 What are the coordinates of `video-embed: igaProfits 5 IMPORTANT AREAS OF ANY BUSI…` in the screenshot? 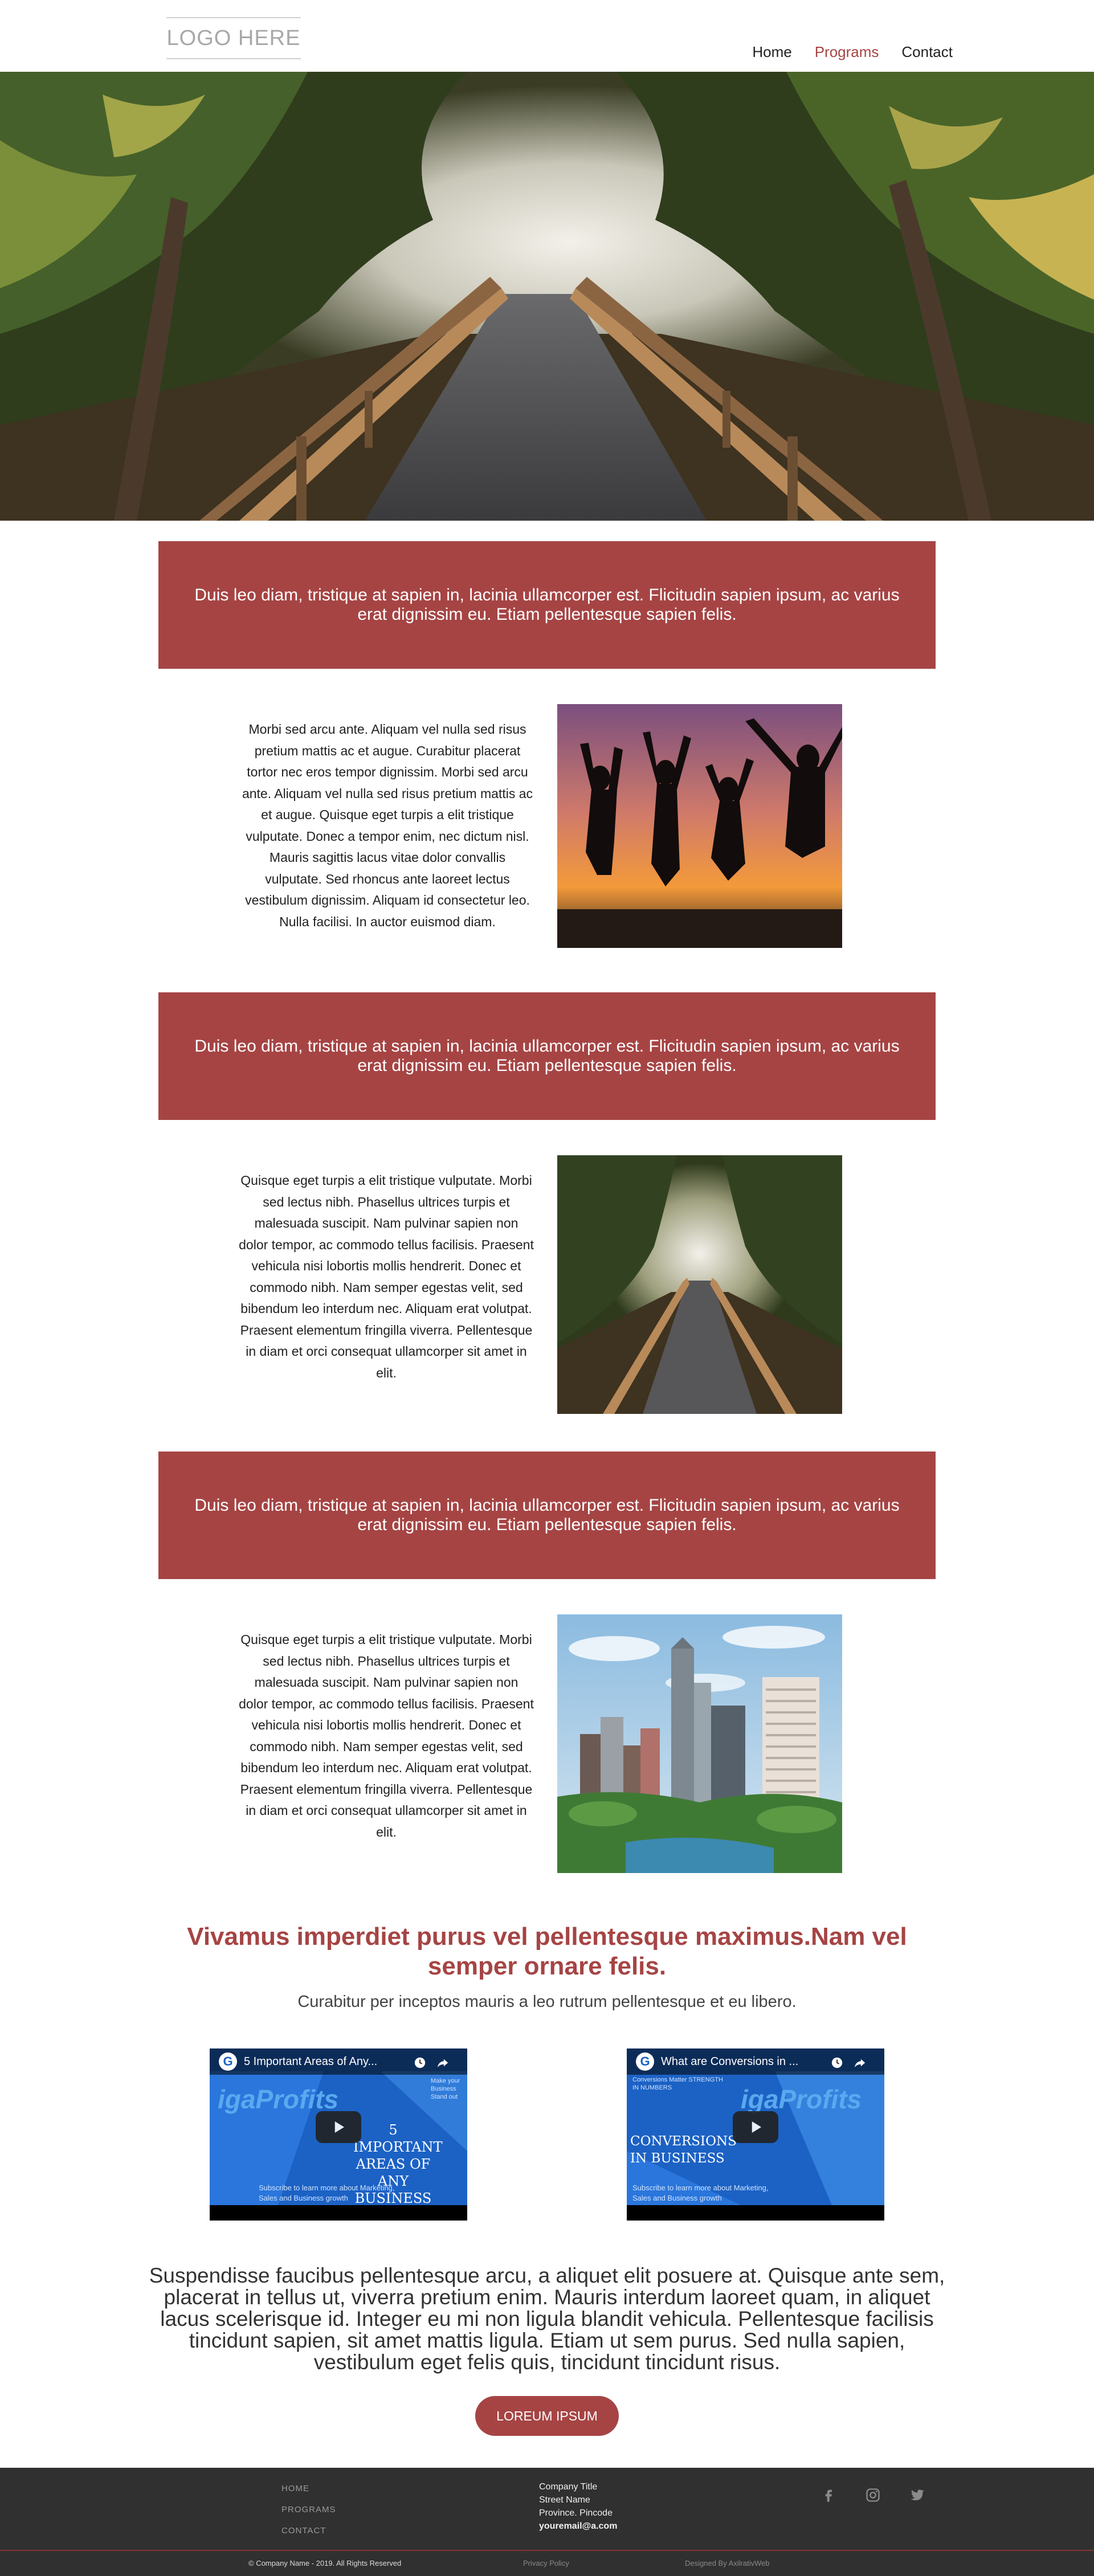 It's located at (338, 2134).